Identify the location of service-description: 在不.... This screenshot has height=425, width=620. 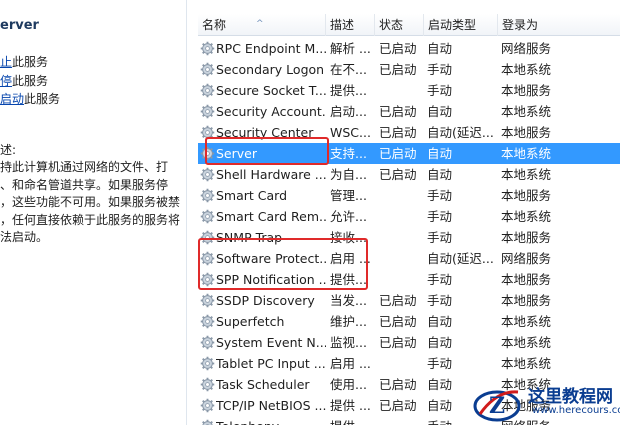
(348, 69).